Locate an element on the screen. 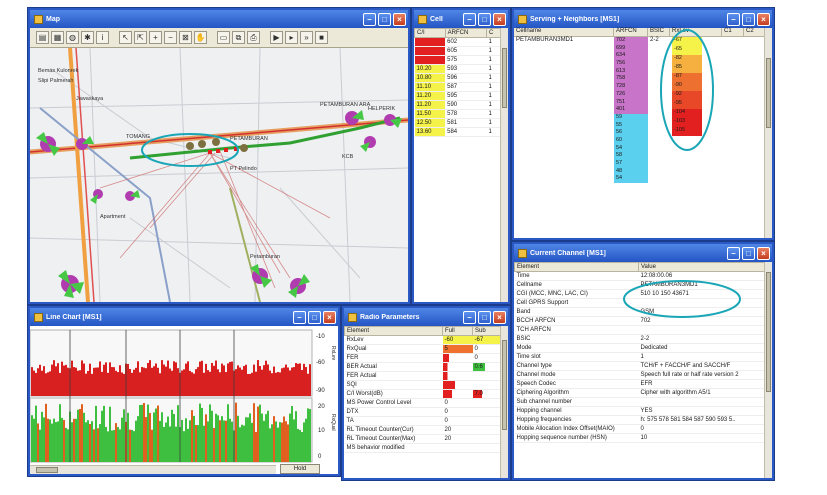 The width and height of the screenshot is (827, 495). table-row: 605 1 is located at coordinates (458, 51).